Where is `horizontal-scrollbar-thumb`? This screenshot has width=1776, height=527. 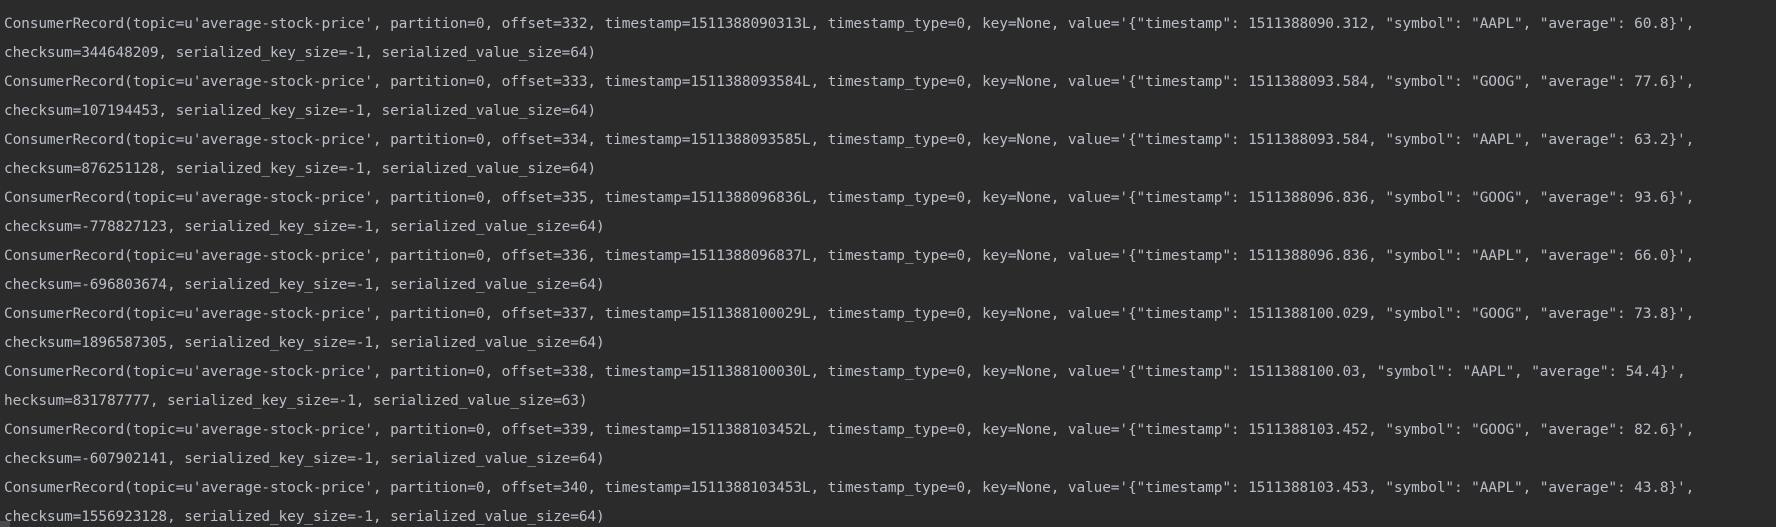 horizontal-scrollbar-thumb is located at coordinates (5, 524).